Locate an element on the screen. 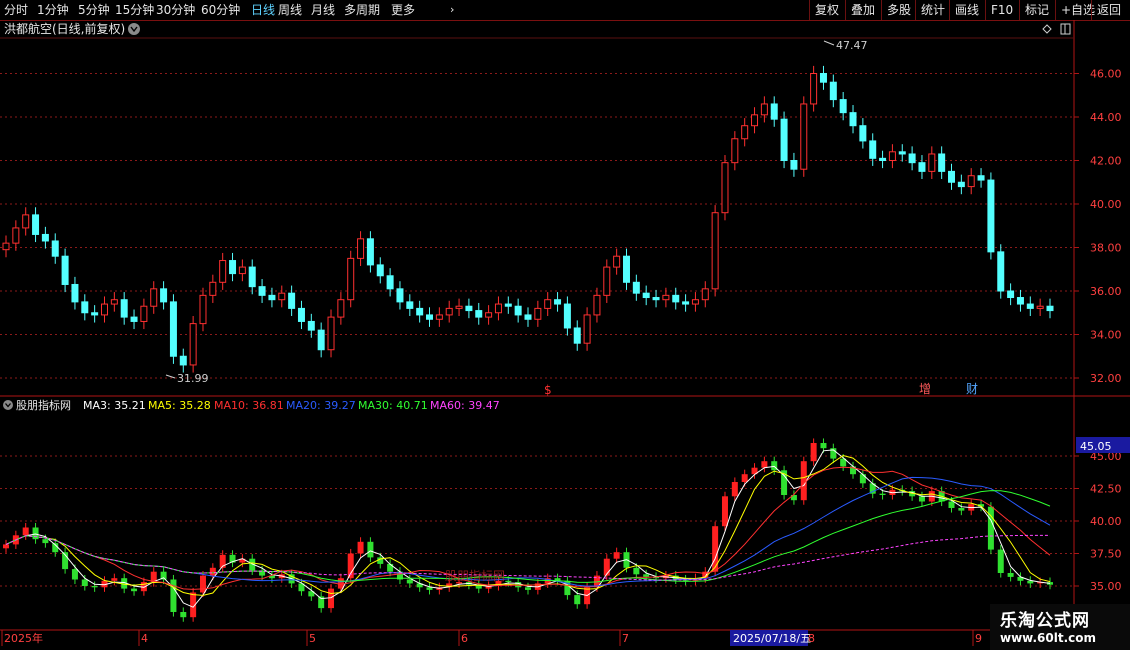  site-logo: 乐淘公式网 www.60lt.com is located at coordinates (1060, 627).